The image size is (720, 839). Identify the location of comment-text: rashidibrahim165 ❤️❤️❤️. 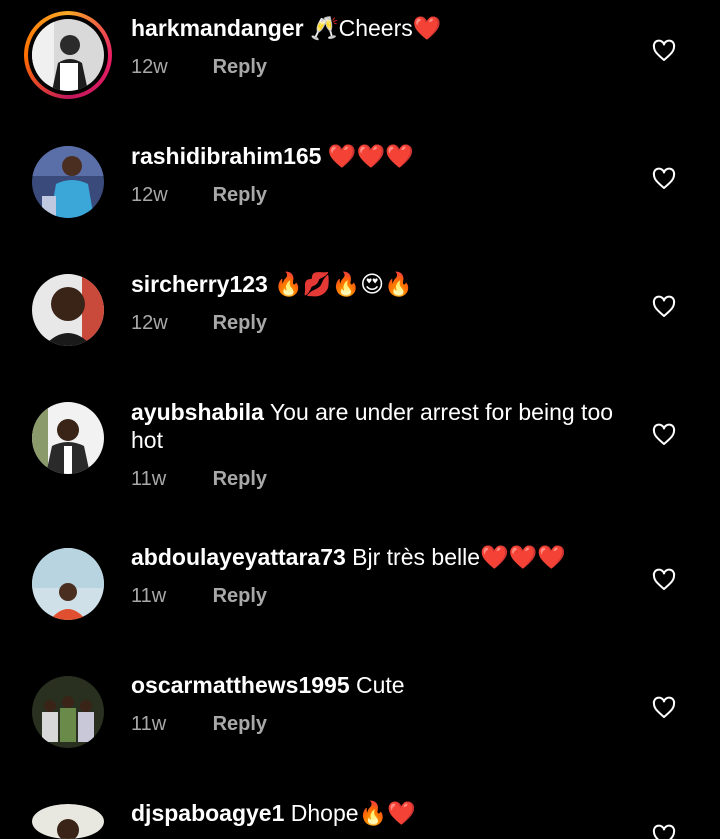
(381, 156).